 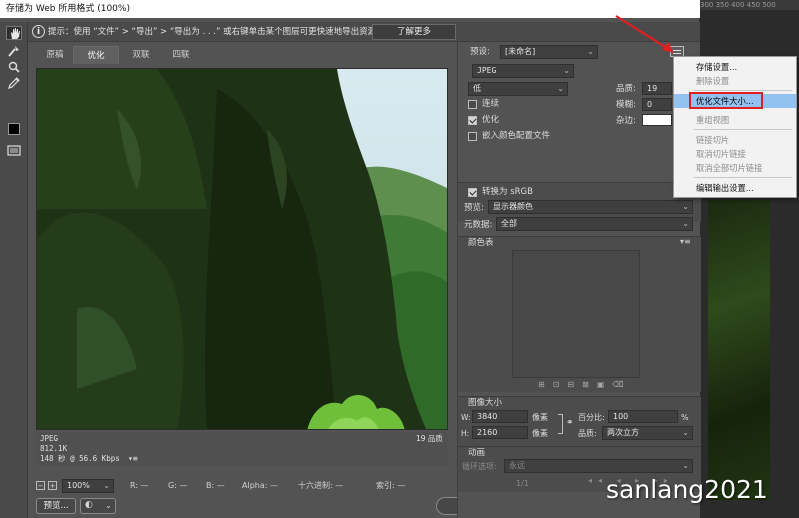 I want to click on red-arrow-icon, so click(x=644, y=34).